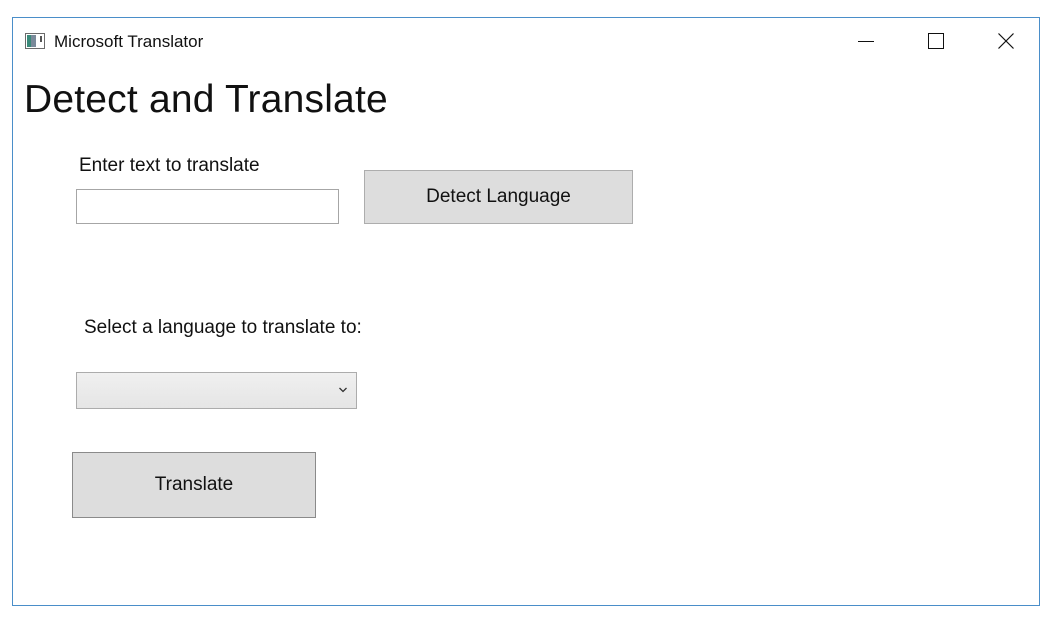  What do you see at coordinates (207, 206) in the screenshot?
I see `translate-text-input` at bounding box center [207, 206].